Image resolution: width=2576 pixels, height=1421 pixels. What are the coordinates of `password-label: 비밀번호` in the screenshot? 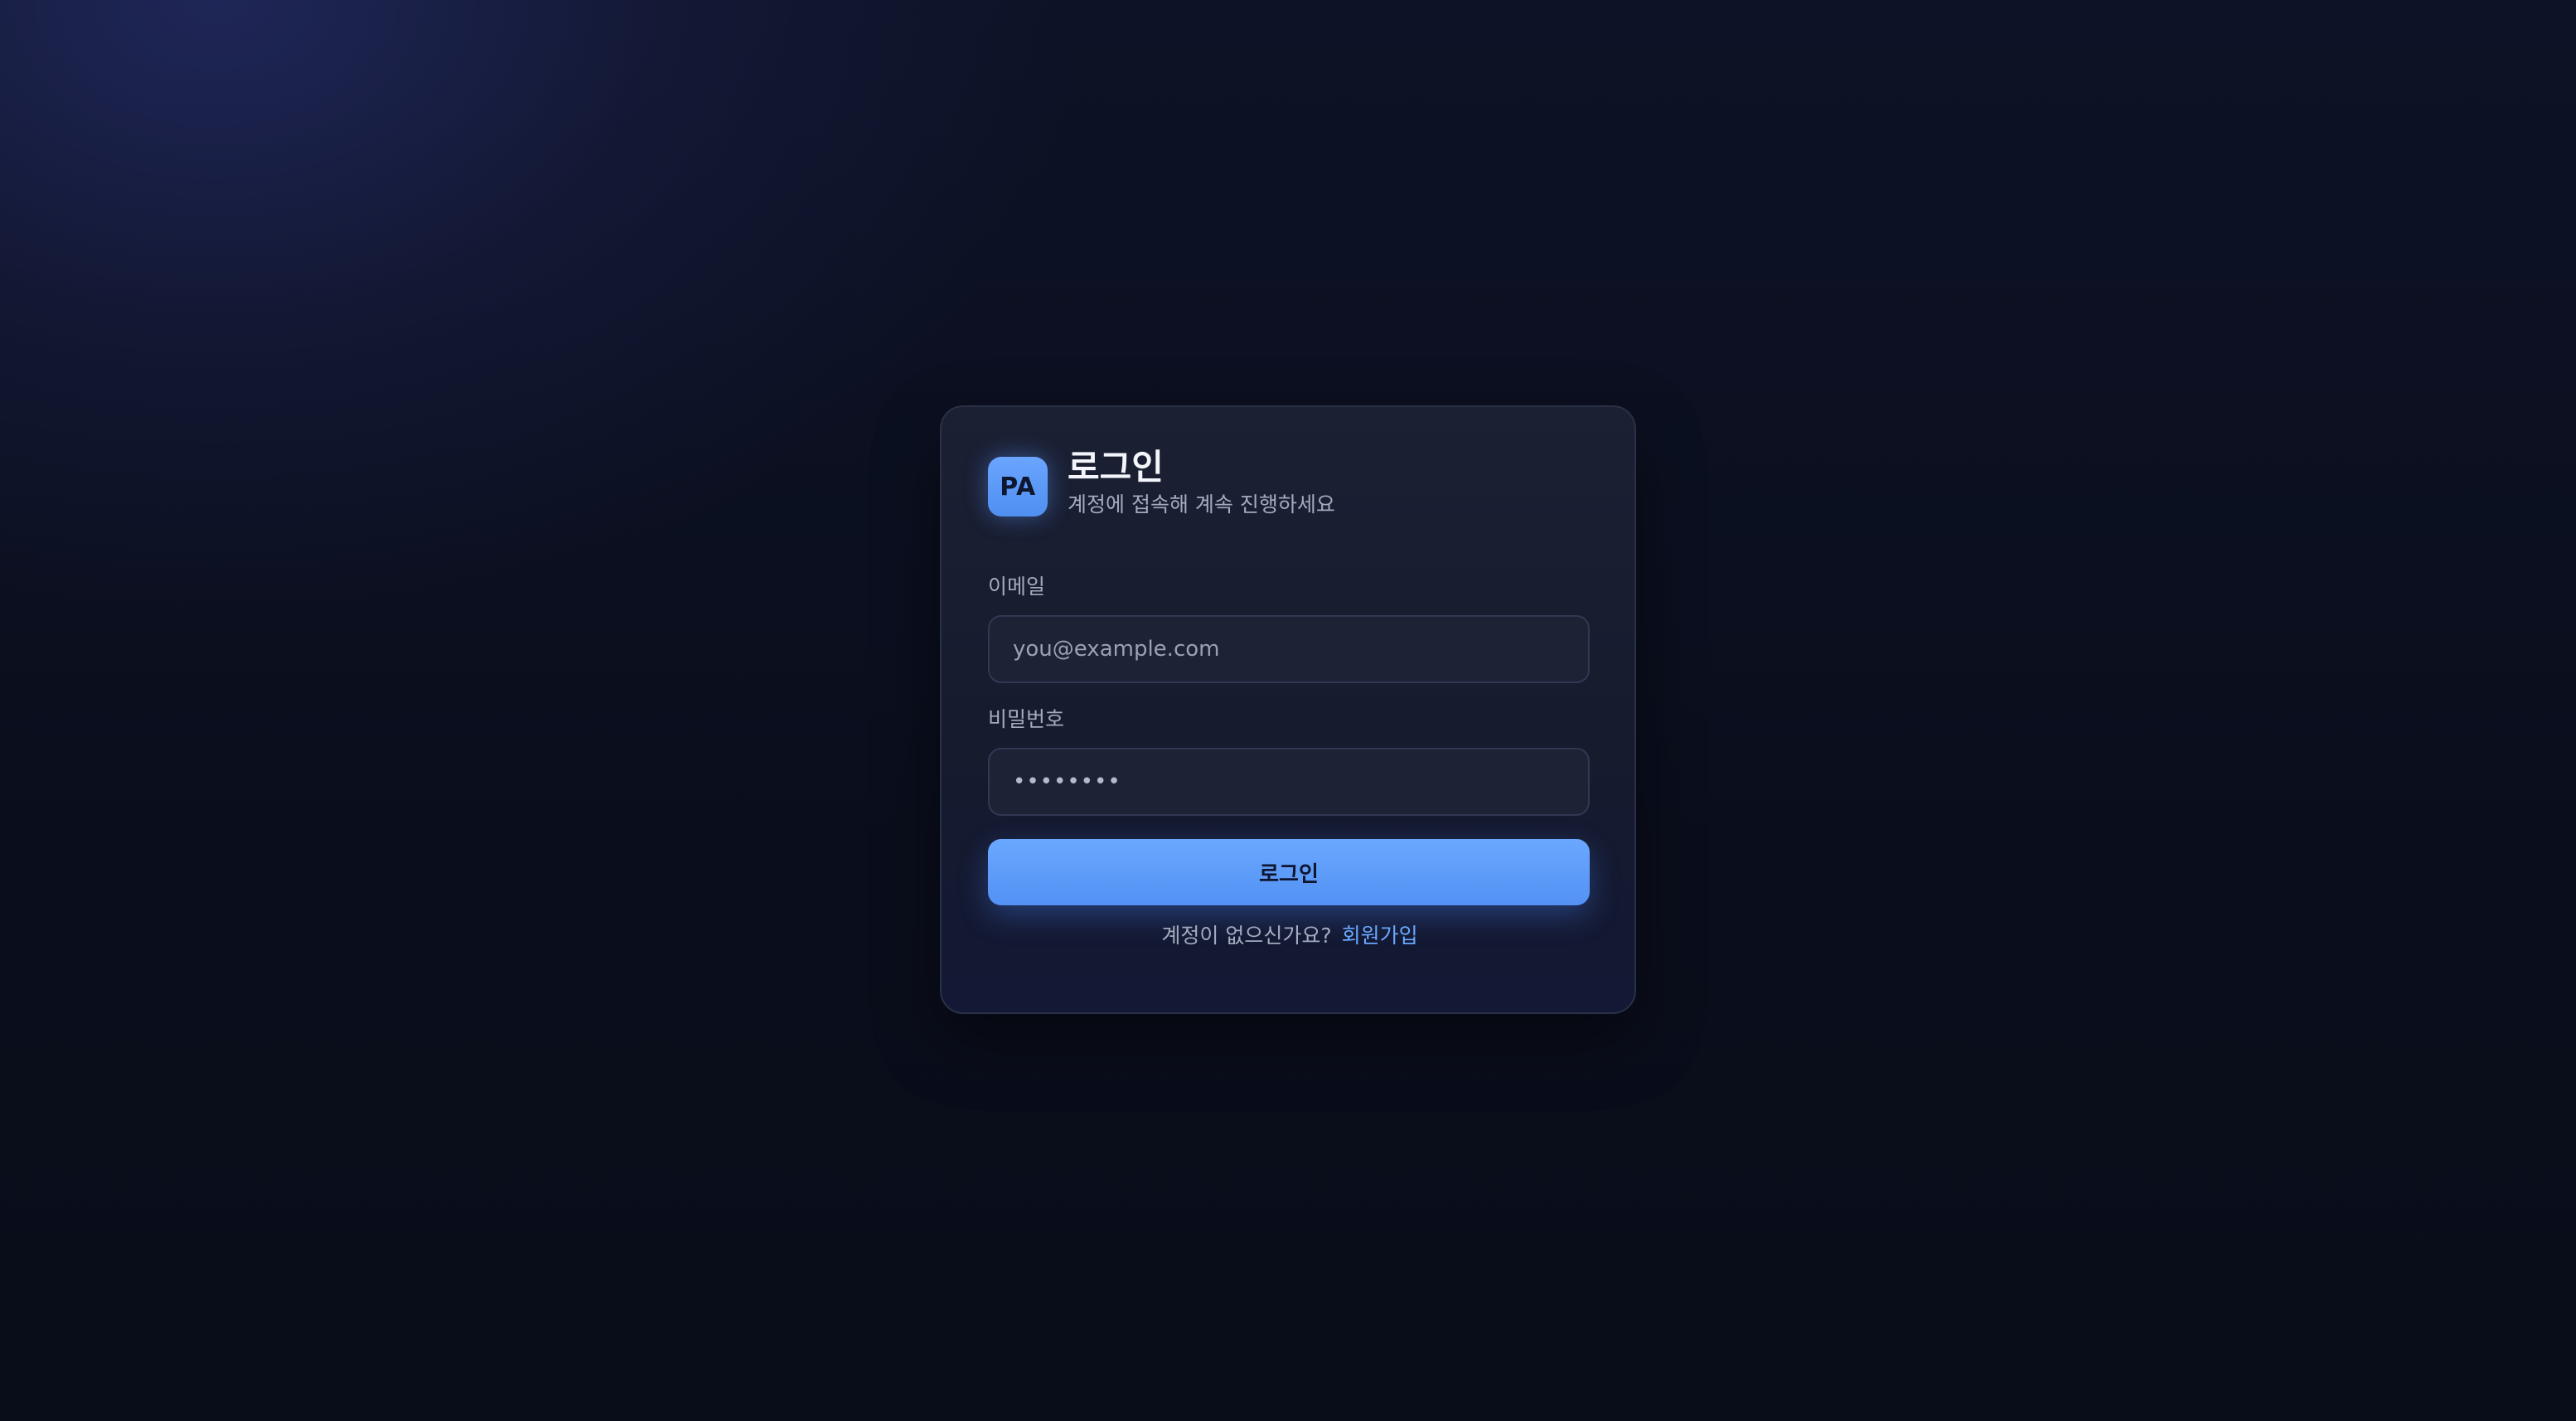 It's located at (1026, 719).